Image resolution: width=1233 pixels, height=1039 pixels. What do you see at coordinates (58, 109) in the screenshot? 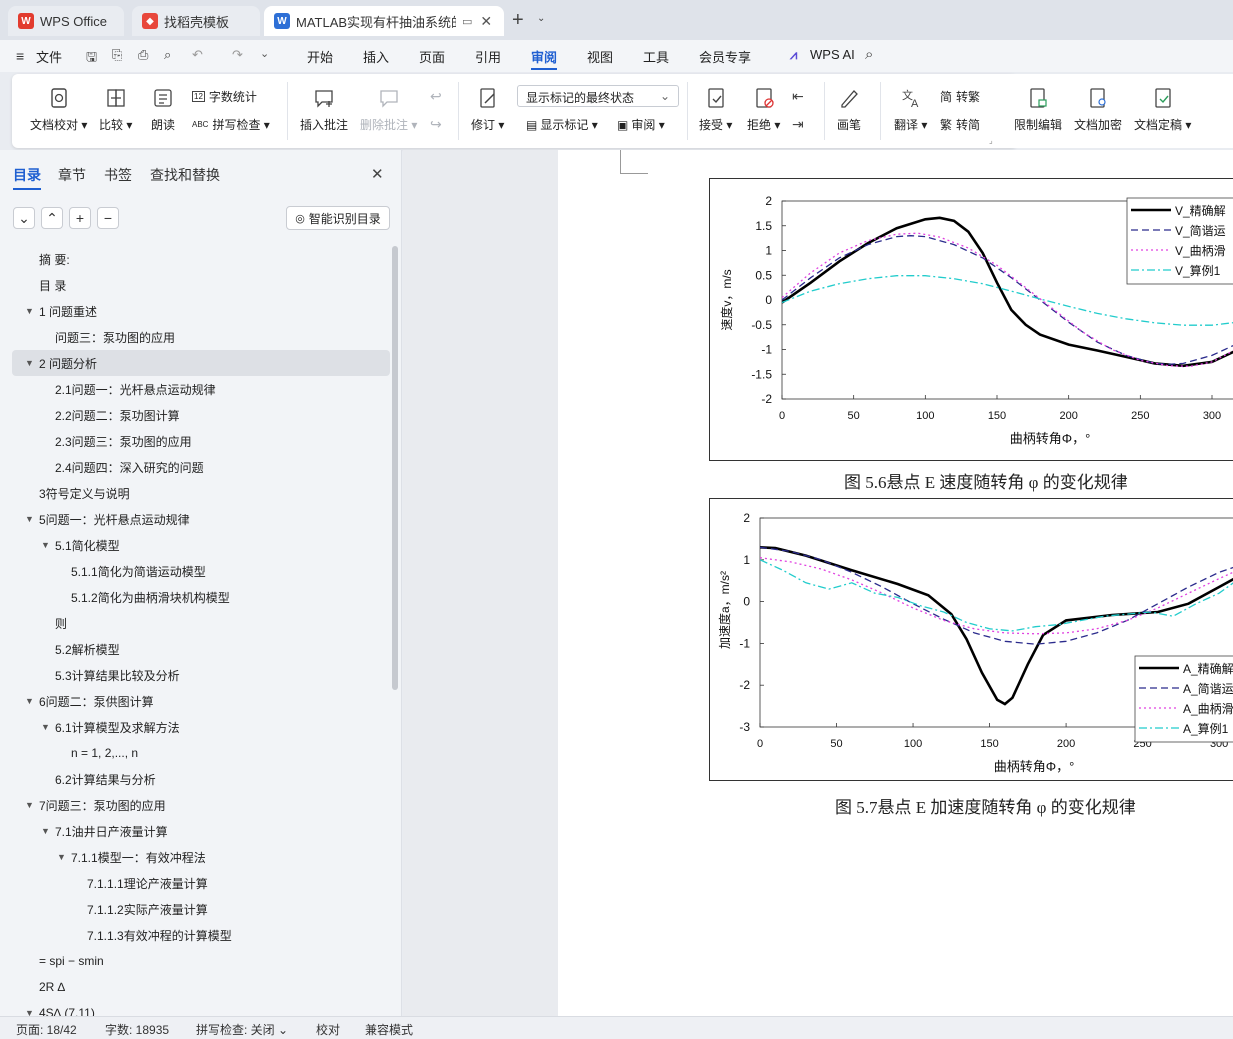
I see `proofread-button: 文档校对 ▾` at bounding box center [58, 109].